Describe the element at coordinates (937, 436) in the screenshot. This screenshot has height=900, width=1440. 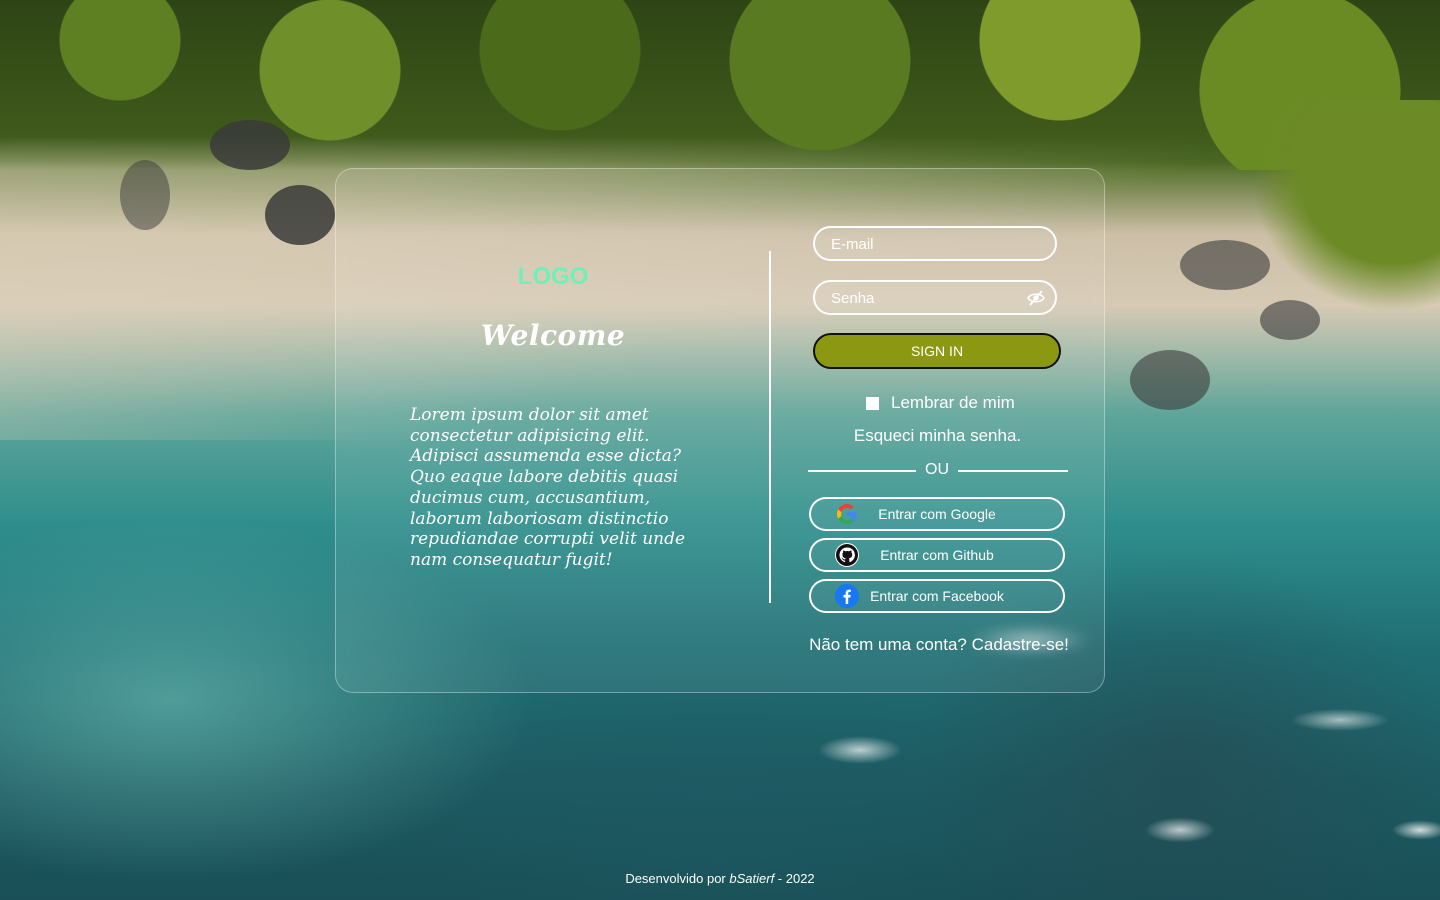
I see `forgot-password-link: Esqueci minha senha.` at that location.